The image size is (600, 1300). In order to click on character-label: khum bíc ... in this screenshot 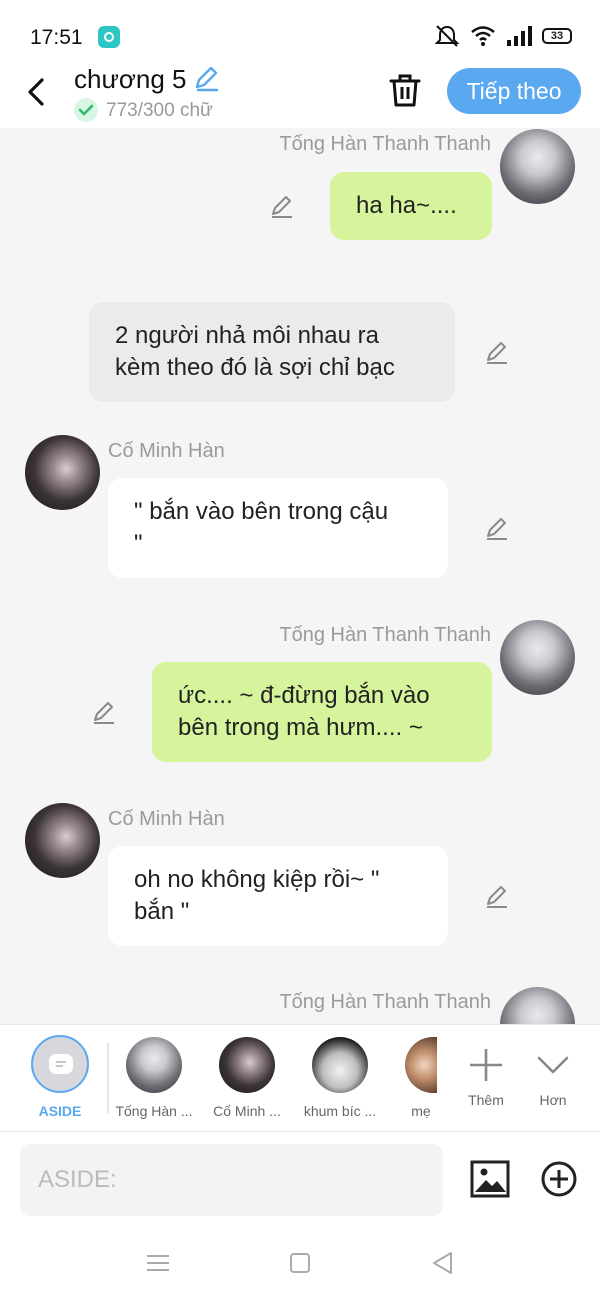, I will do `click(340, 1111)`.